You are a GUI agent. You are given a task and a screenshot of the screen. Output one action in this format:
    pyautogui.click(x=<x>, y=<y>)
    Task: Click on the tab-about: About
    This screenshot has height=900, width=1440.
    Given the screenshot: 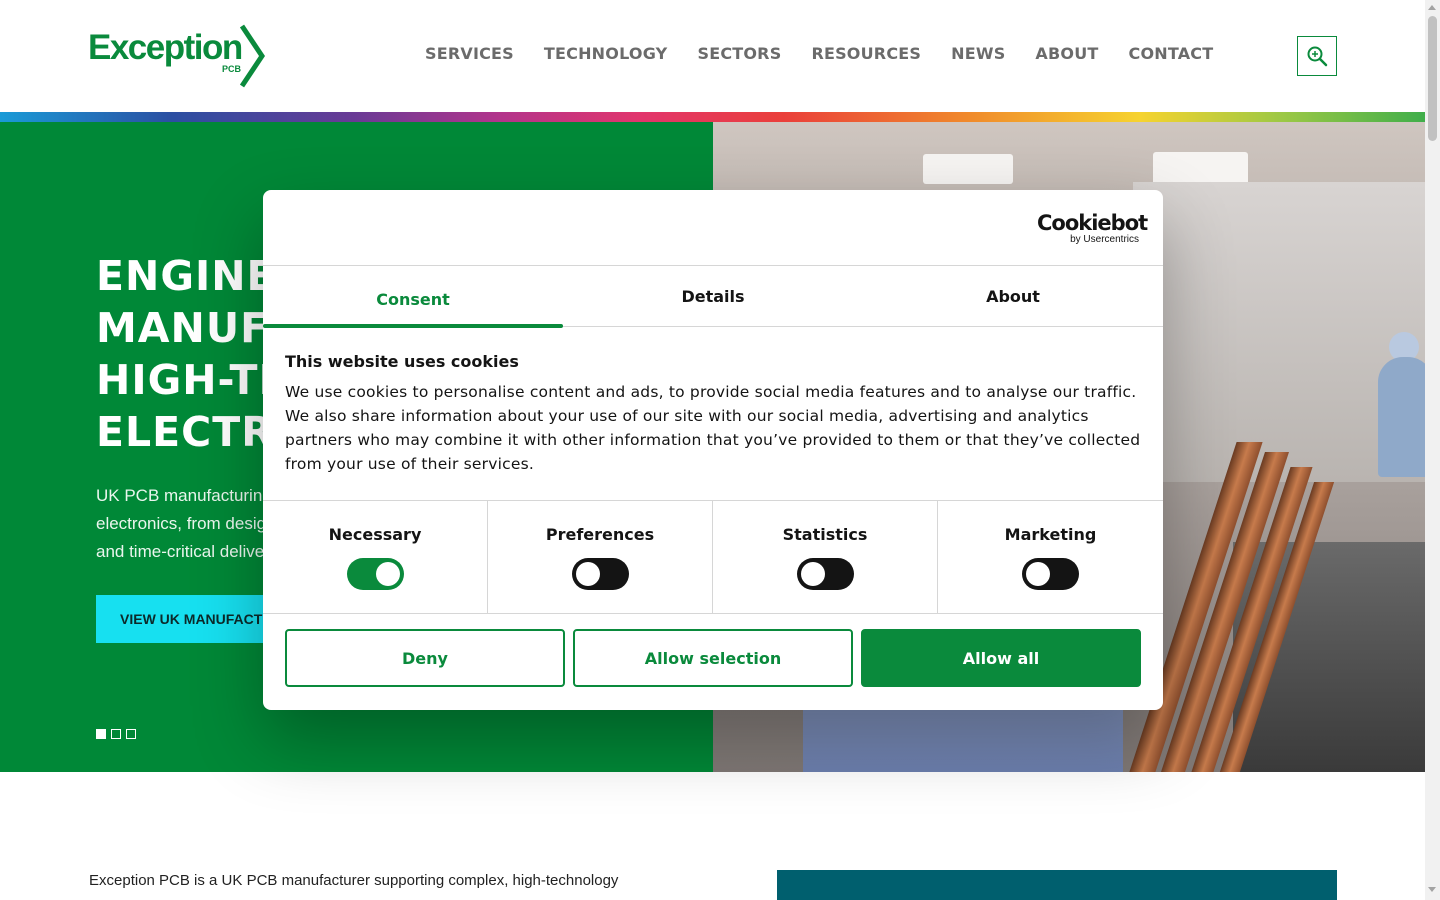 What is the action you would take?
    pyautogui.click(x=1013, y=296)
    